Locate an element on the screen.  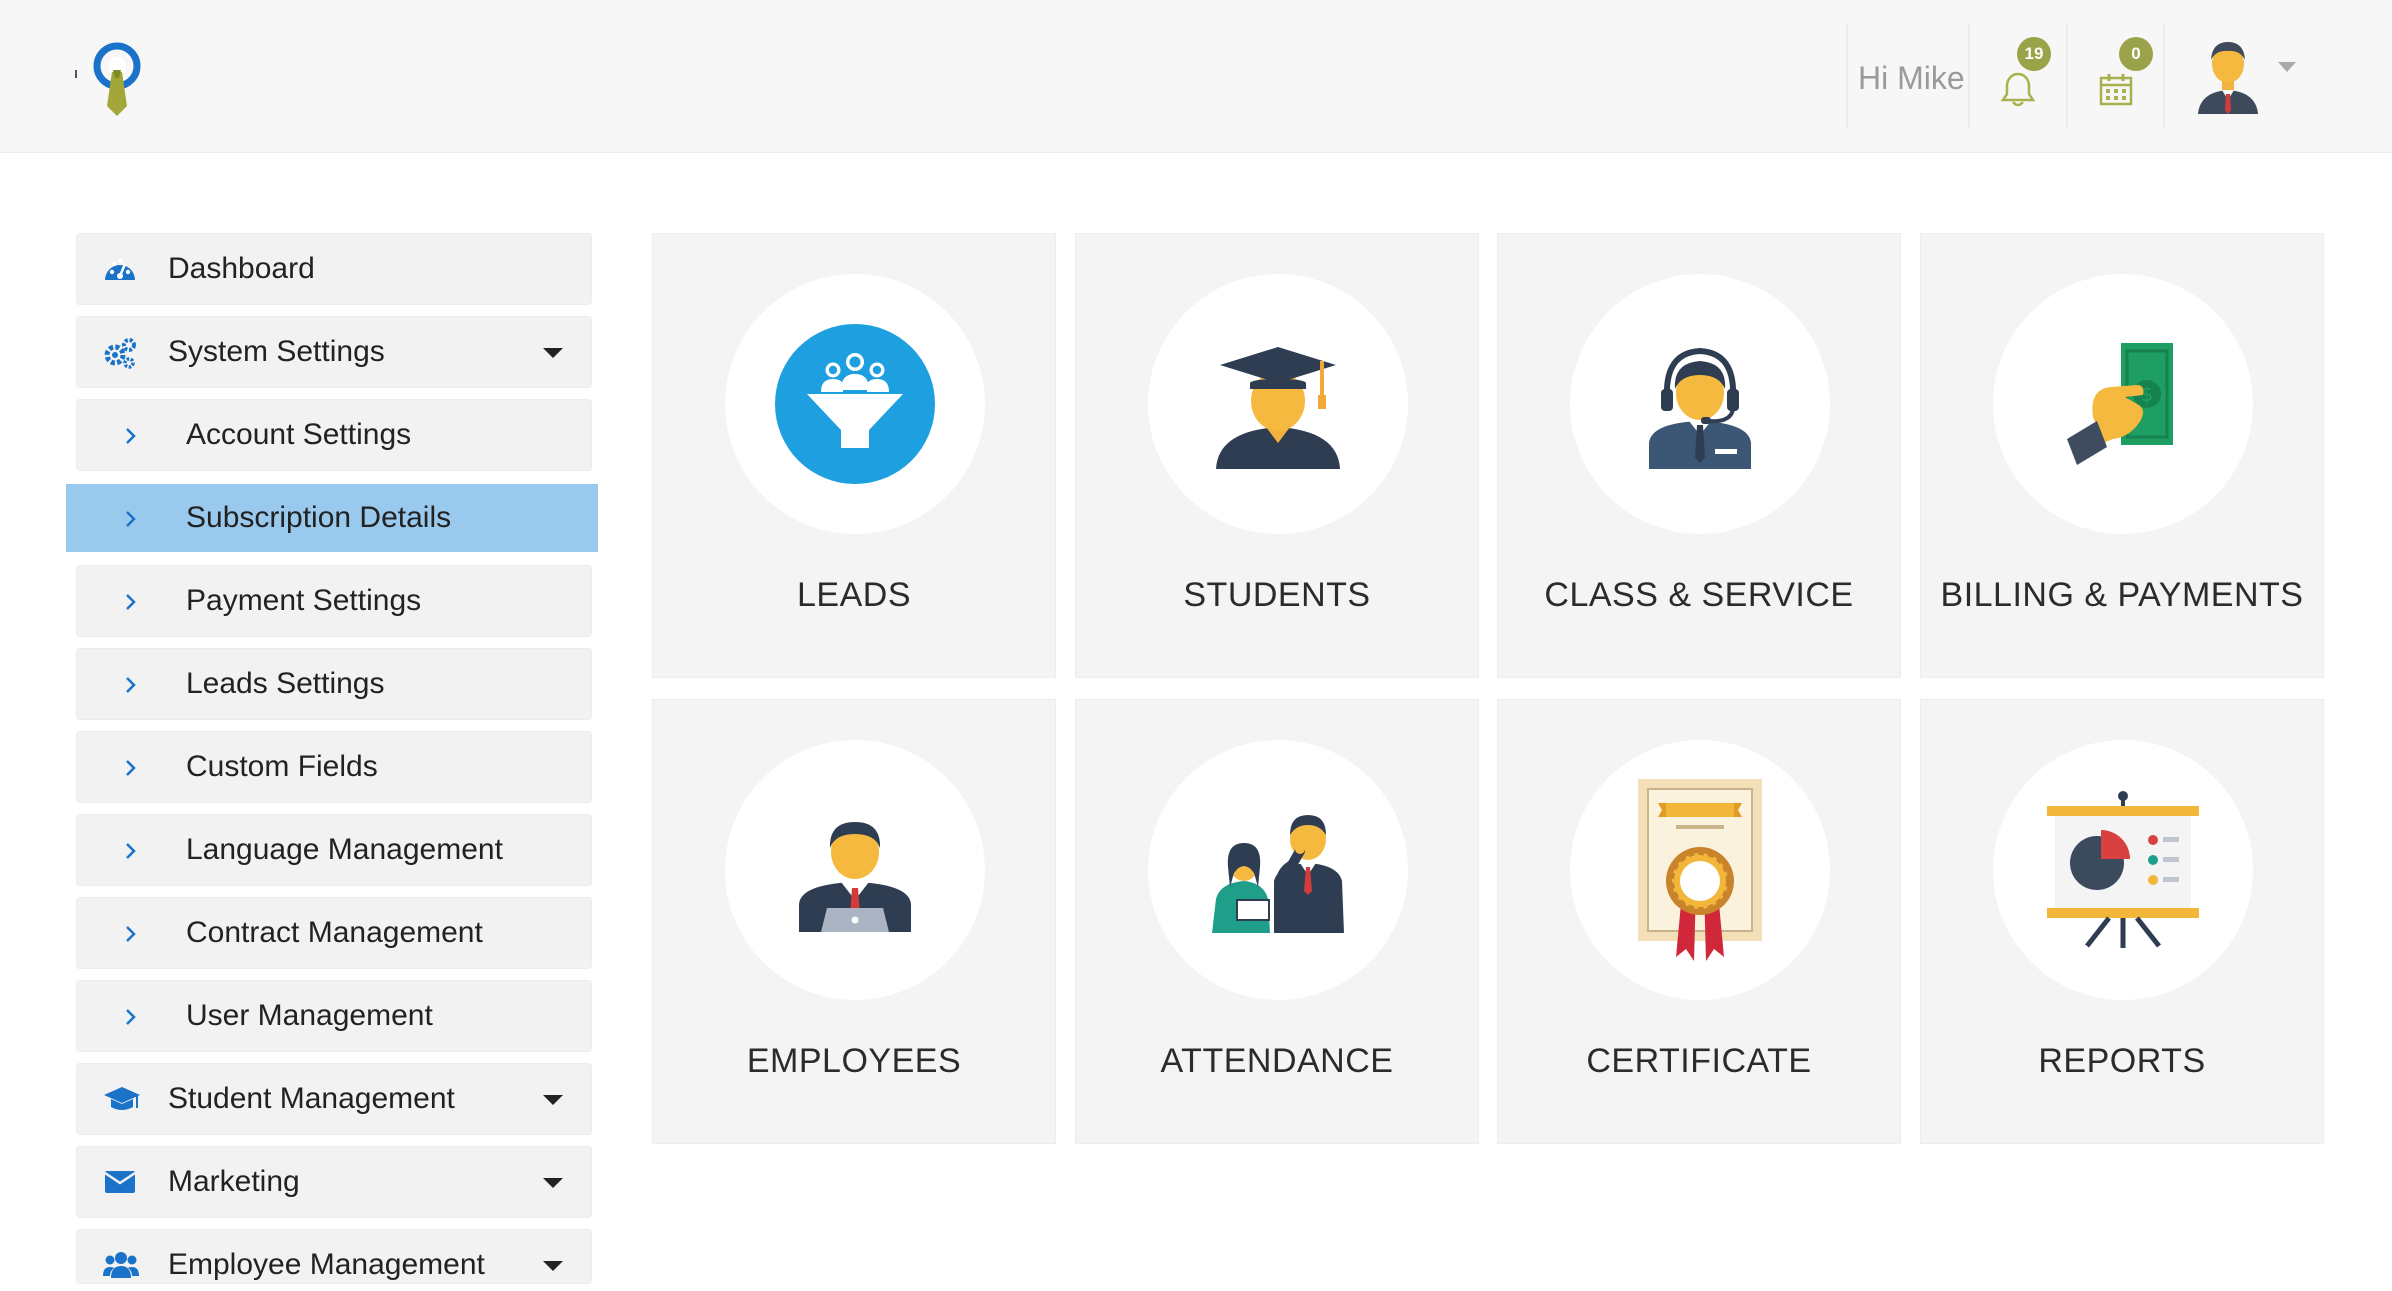
tile-label: BILLING & PAYMENTS is located at coordinates (2122, 595).